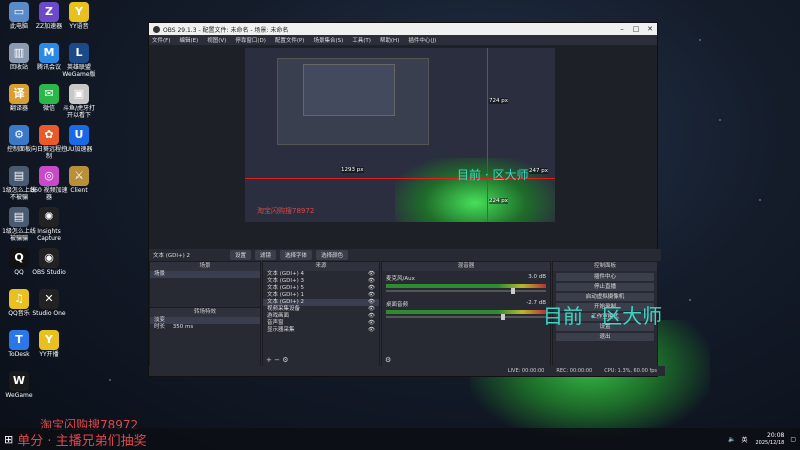 The image size is (800, 450). I want to click on document-icon: ▤, so click(19, 217).